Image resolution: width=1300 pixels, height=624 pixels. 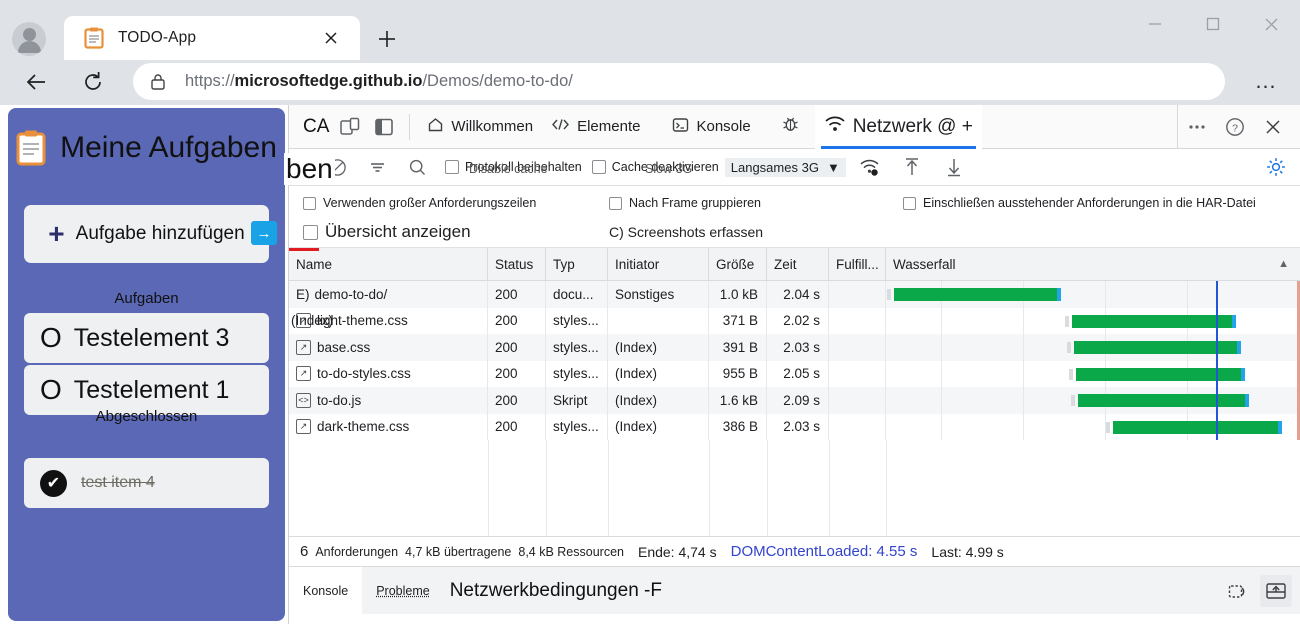 What do you see at coordinates (513, 167) in the screenshot?
I see `preserve-log-checkbox: Protokoll beibehalten` at bounding box center [513, 167].